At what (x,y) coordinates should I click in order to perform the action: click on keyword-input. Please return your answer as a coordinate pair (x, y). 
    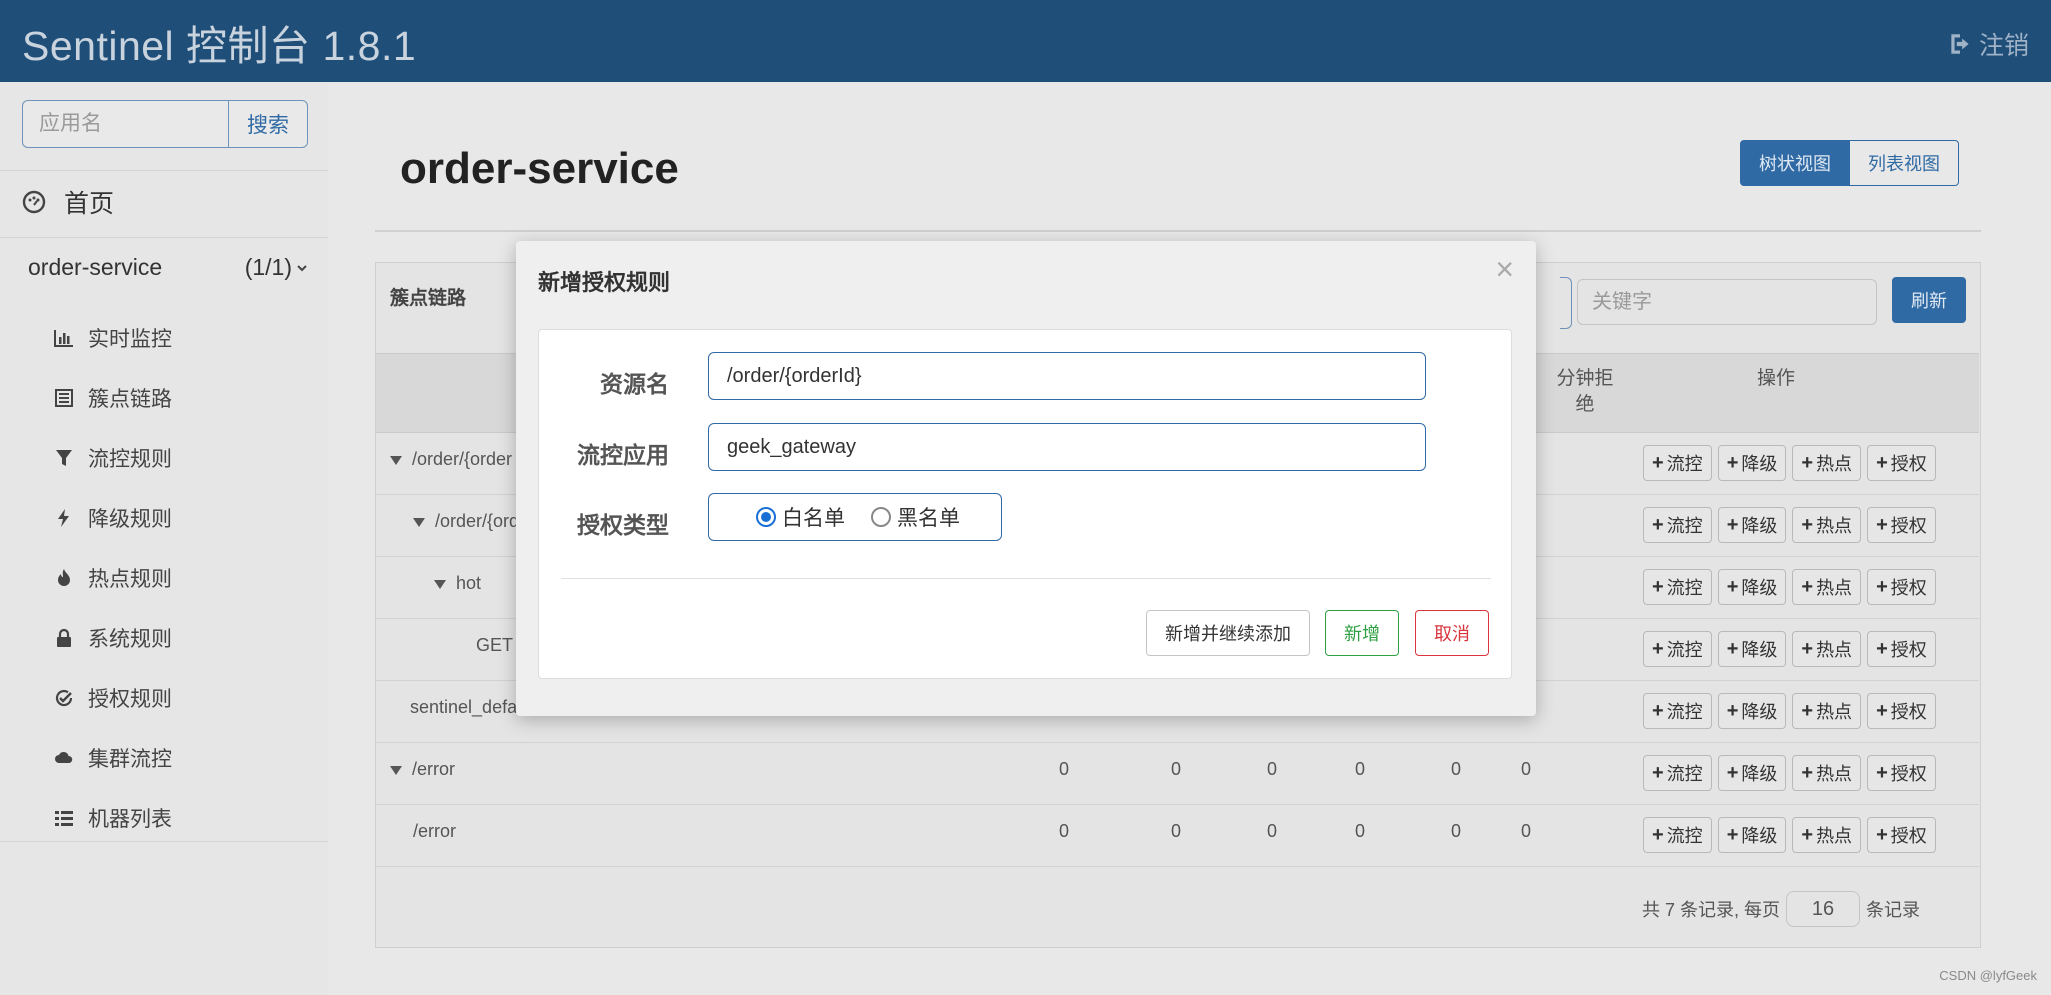
    Looking at the image, I should click on (1727, 302).